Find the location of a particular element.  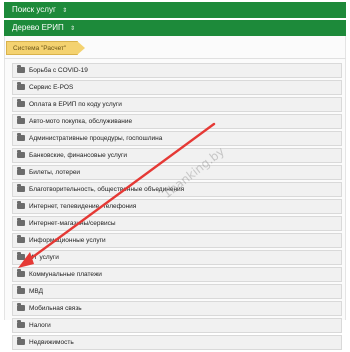

category-label: Билеты, лотереи is located at coordinates (55, 172).